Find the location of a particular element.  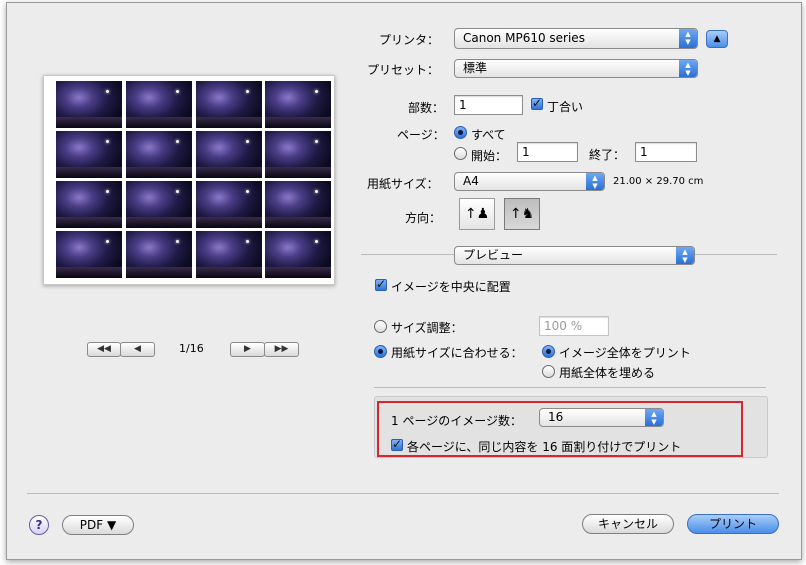

printer-value: Canon MP610 series is located at coordinates (524, 38).